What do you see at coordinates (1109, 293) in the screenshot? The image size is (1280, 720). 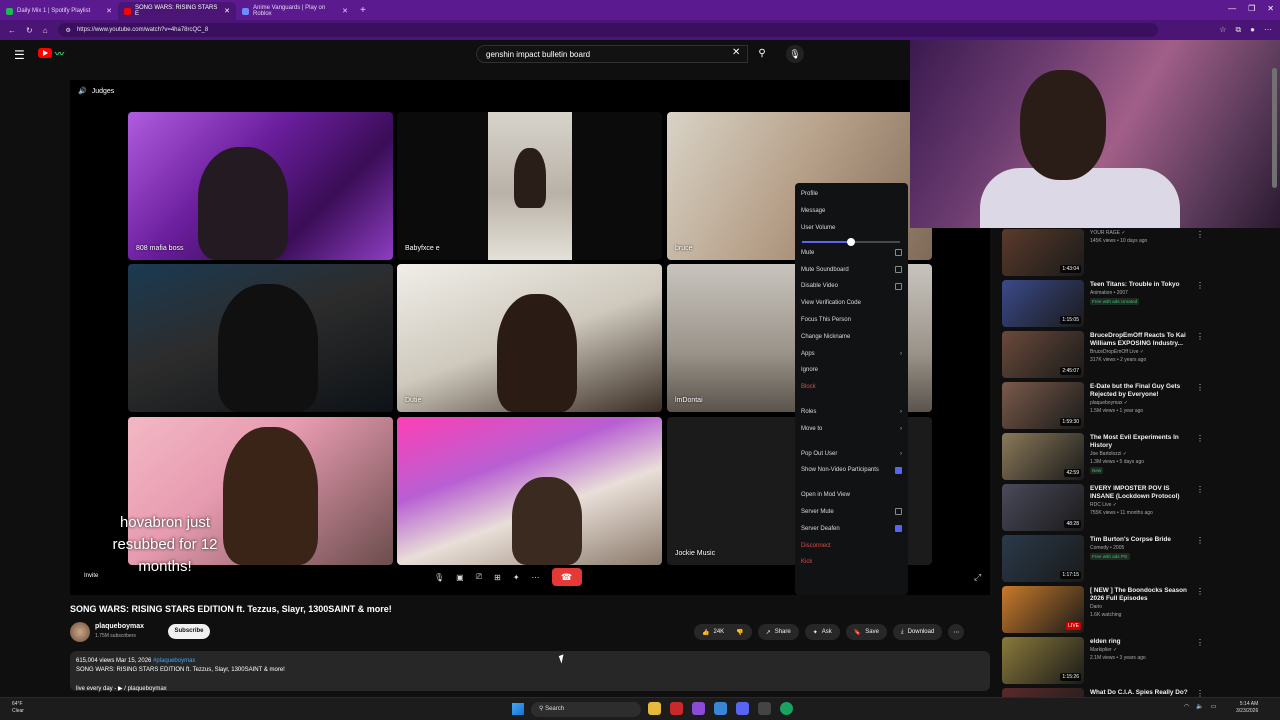 I see `channel-name: Animation • 2007` at bounding box center [1109, 293].